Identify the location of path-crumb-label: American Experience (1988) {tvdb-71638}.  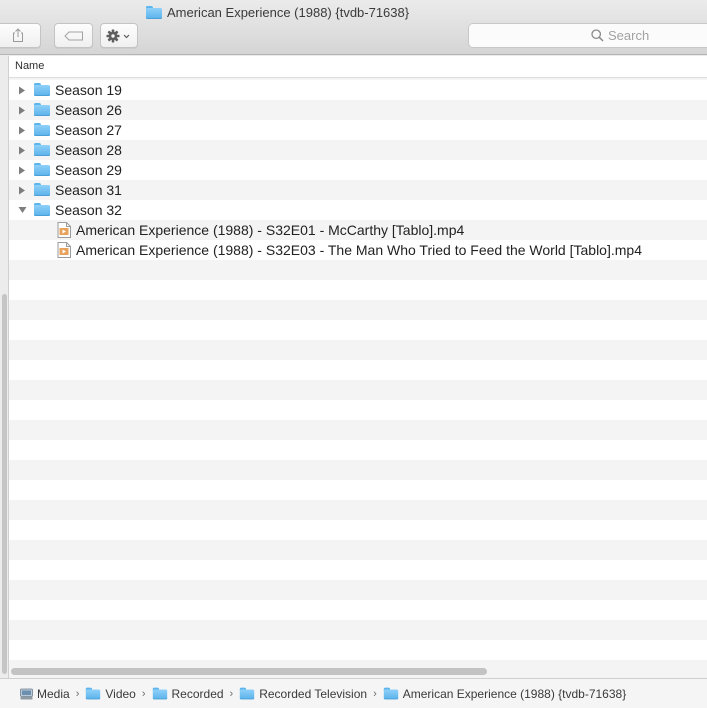
(514, 693).